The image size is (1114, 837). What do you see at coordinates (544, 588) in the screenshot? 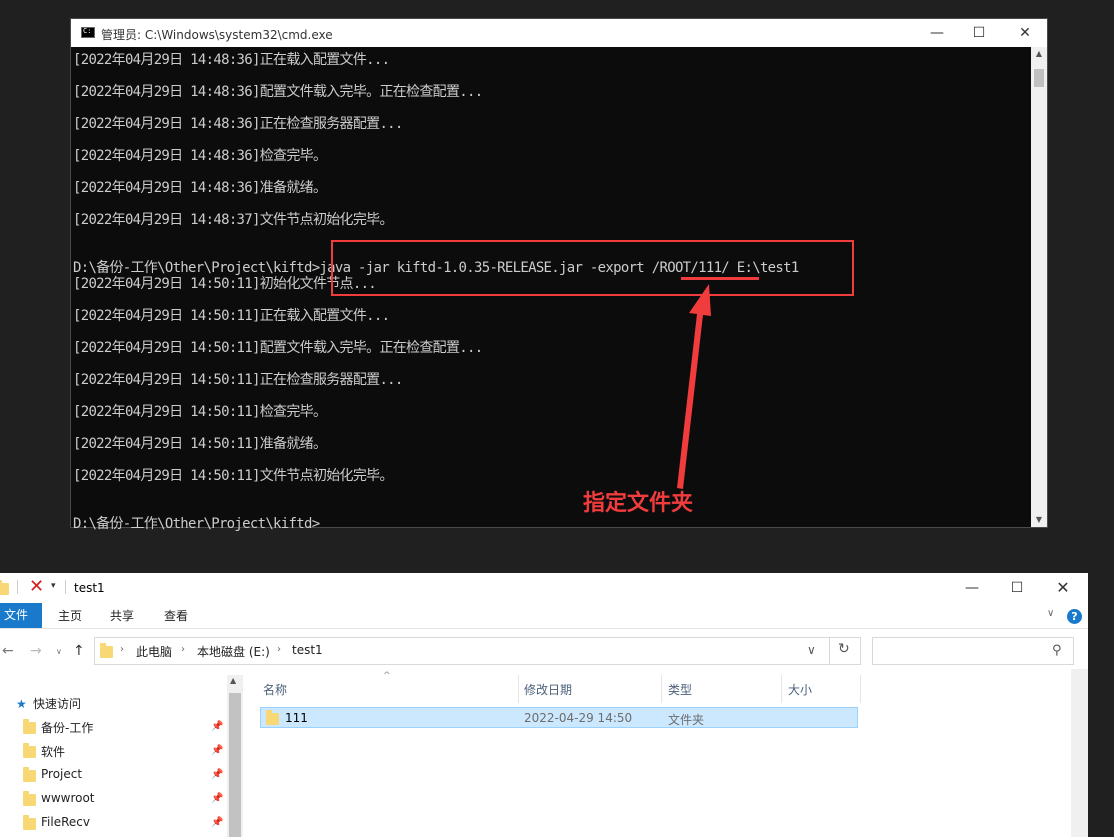
I see `explorer-titlebar: ✕ ▾ test1 — ☐ ✕` at bounding box center [544, 588].